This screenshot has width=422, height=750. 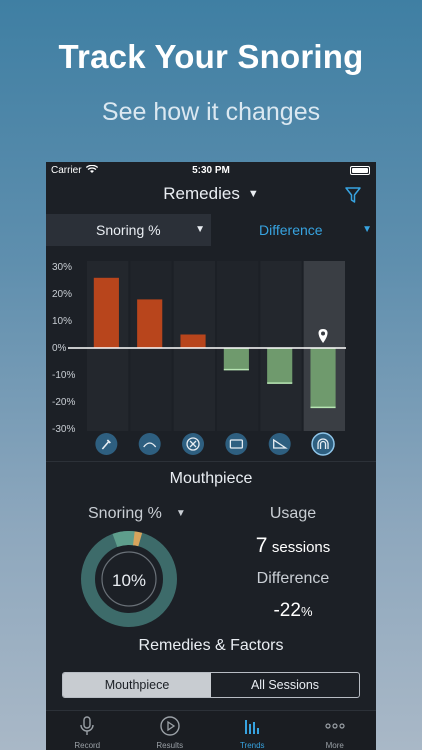 I want to click on filter-icon, so click(x=353, y=195).